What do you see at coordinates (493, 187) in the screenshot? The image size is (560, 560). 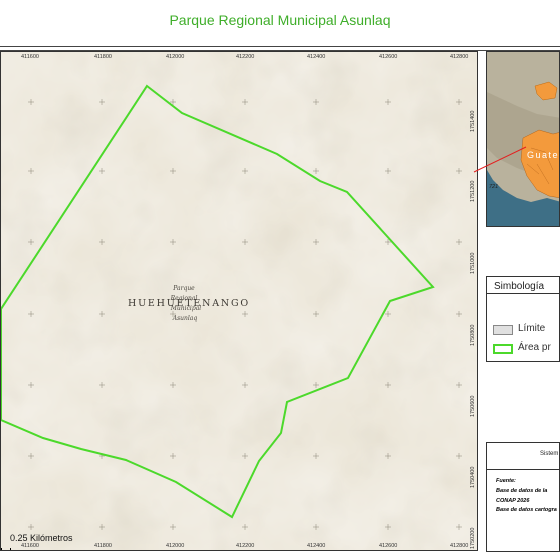 I see `inset-code-label: 721` at bounding box center [493, 187].